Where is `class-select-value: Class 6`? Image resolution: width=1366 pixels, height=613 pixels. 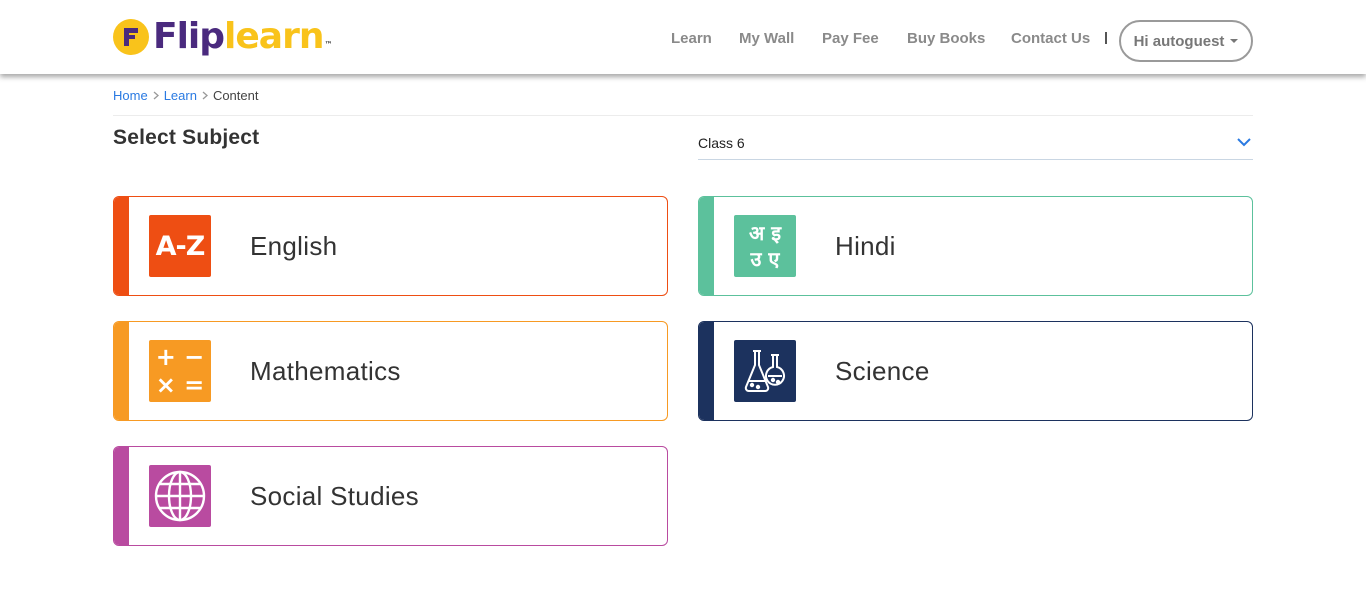
class-select-value: Class 6 is located at coordinates (721, 143).